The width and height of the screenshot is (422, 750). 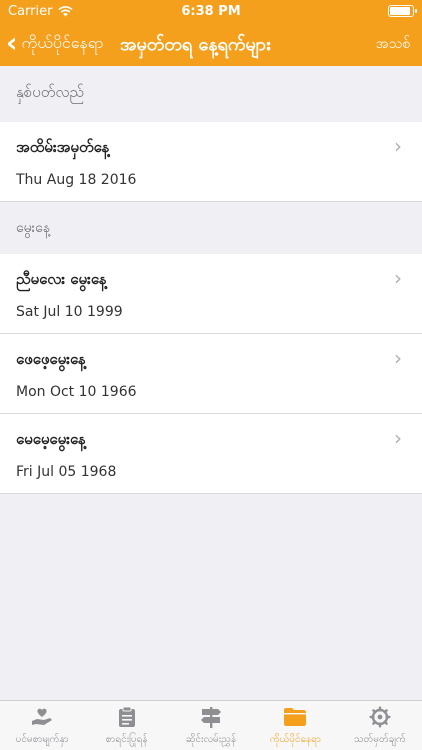 I want to click on status-time: 6:38 PM, so click(x=211, y=11).